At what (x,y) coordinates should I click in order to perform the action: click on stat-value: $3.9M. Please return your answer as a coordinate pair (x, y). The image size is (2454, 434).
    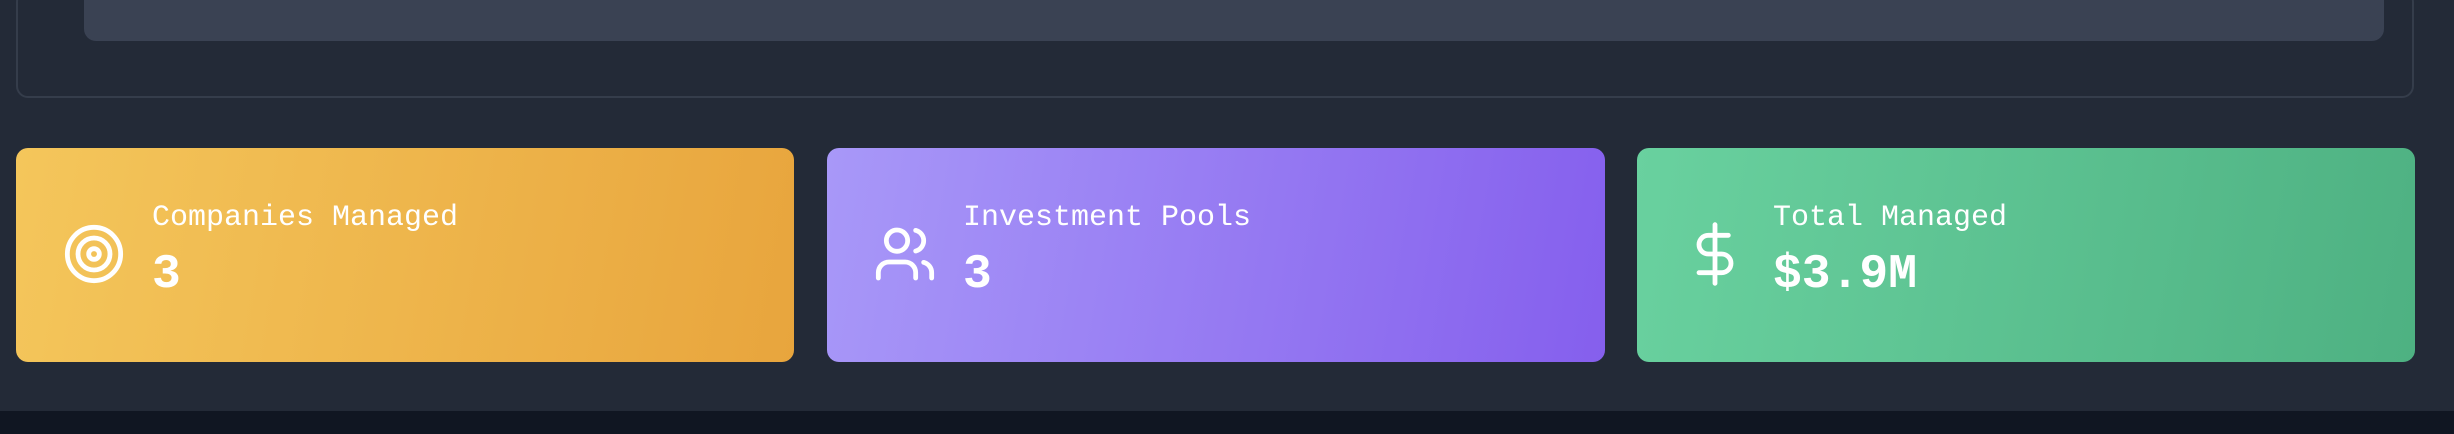
    Looking at the image, I should click on (1845, 275).